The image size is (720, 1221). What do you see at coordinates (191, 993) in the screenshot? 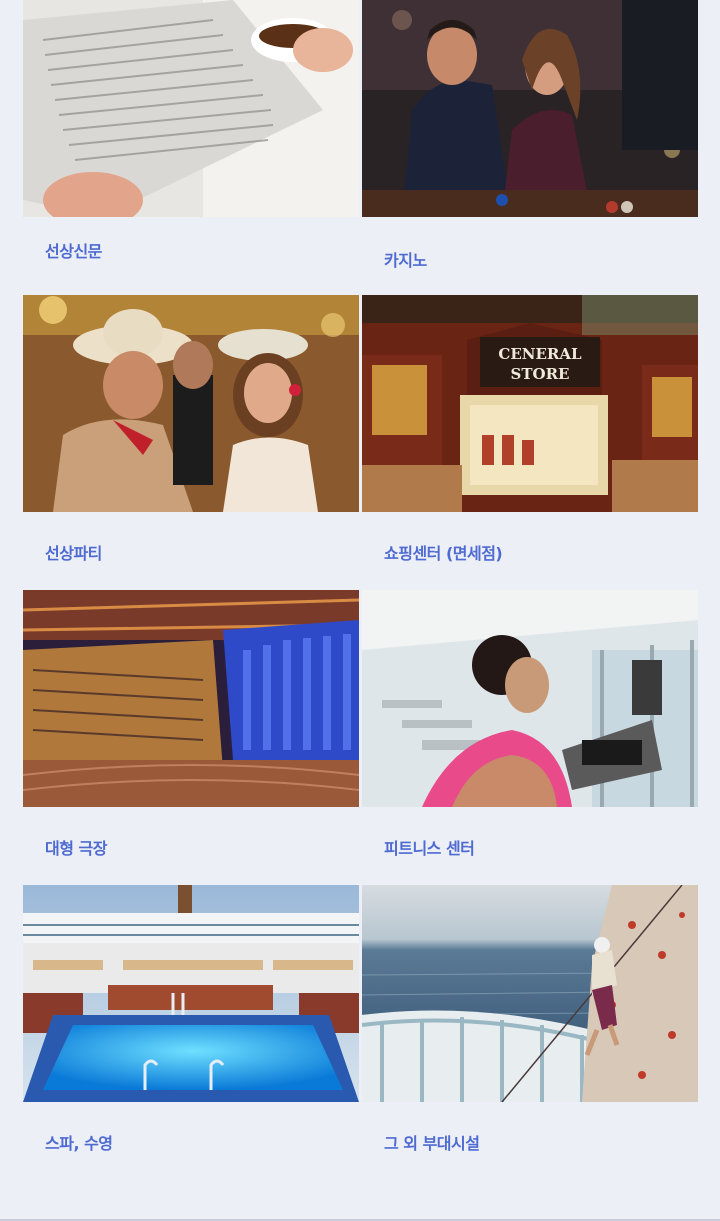
I see `pool-photo` at bounding box center [191, 993].